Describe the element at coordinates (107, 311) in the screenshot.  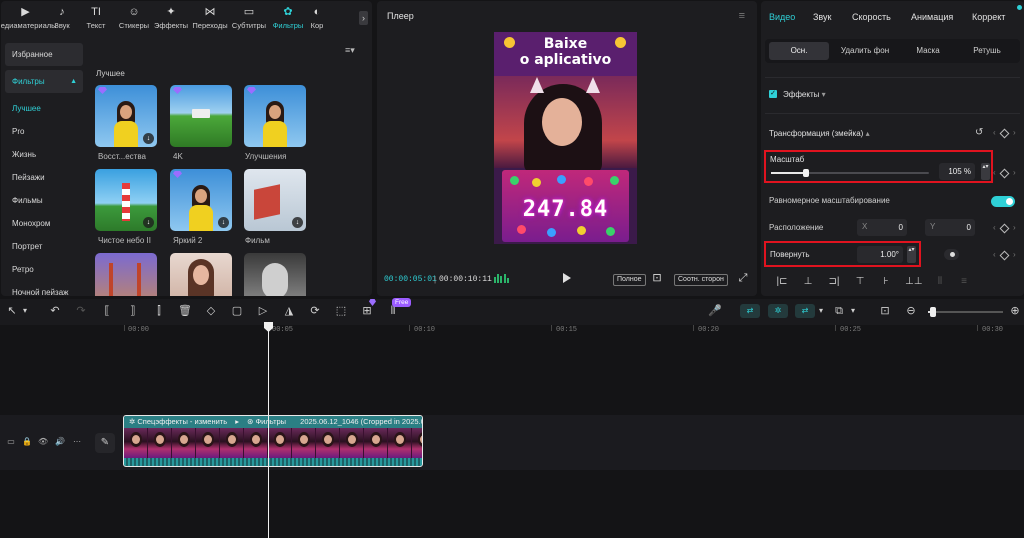
I see `split-icon: ⟦` at that location.